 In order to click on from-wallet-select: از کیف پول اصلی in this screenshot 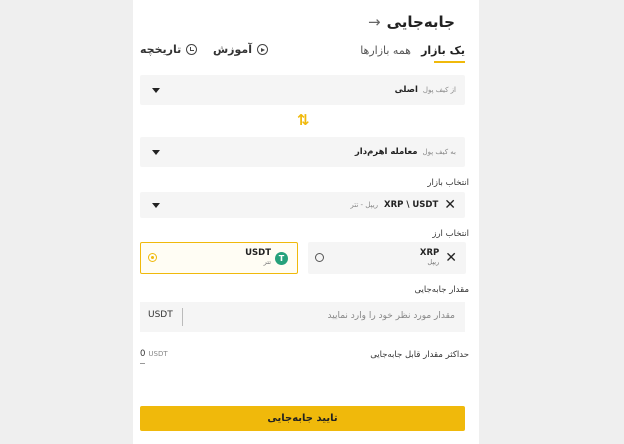, I will do `click(302, 90)`.